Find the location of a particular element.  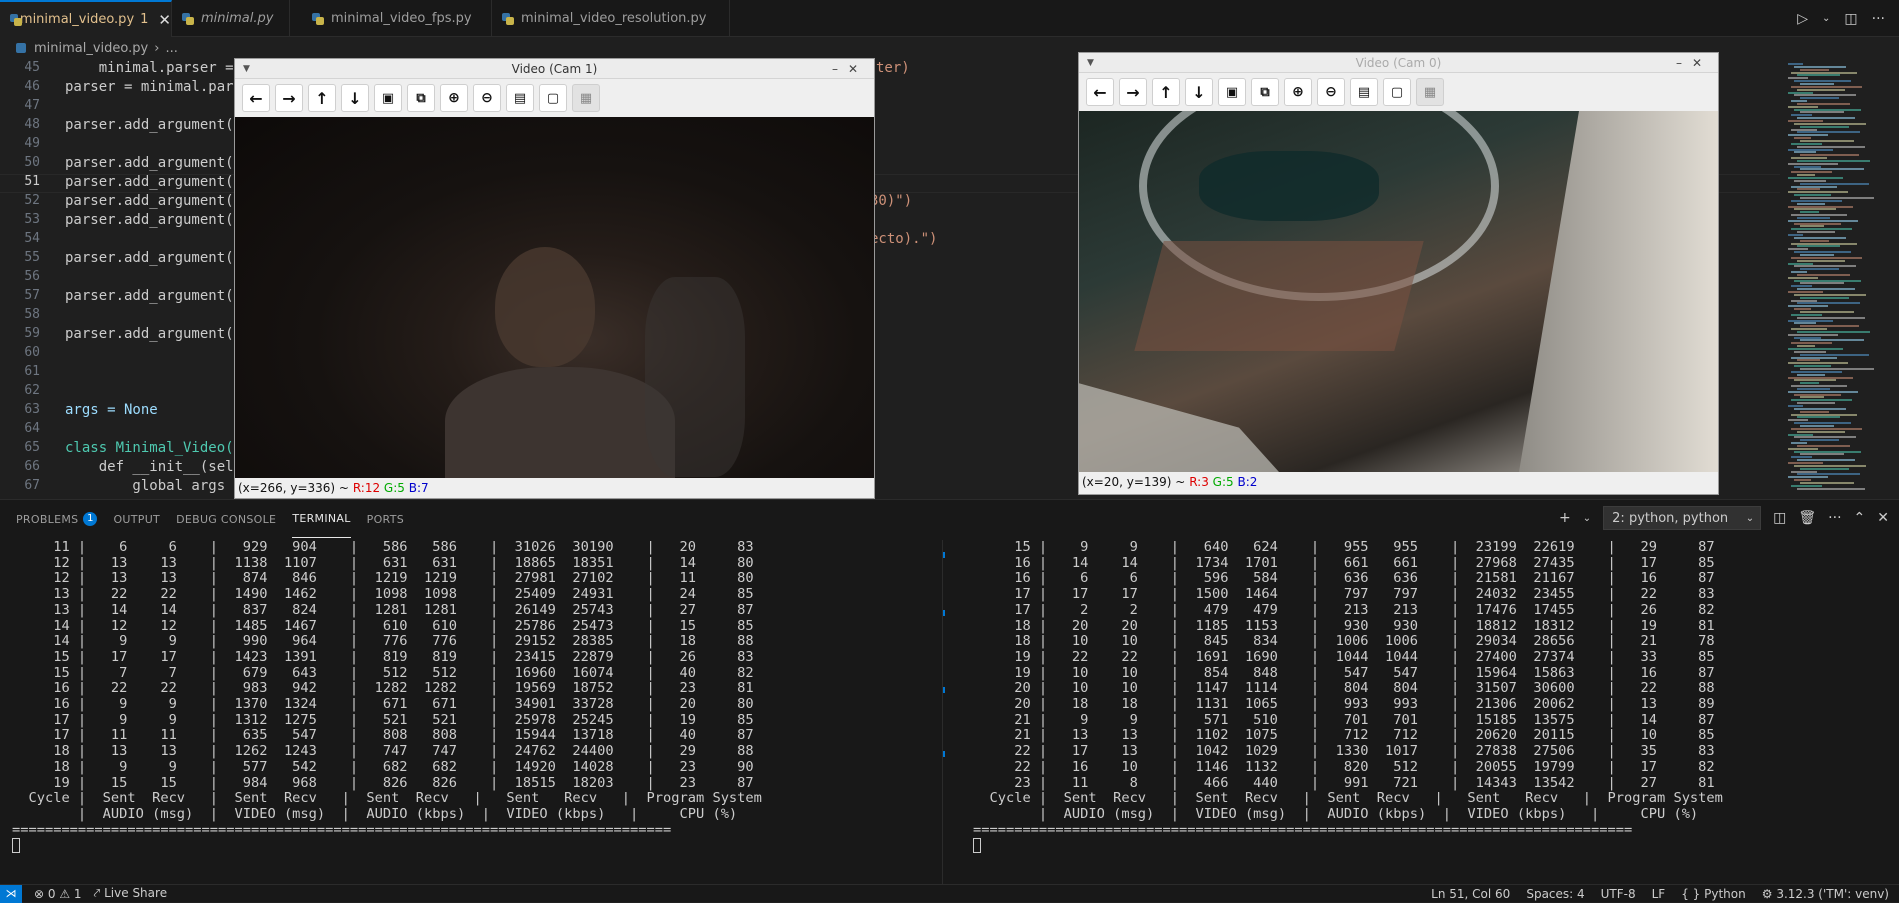

interpreter: ⚙ 3.12.3 ('TM': venv) is located at coordinates (1825, 894).